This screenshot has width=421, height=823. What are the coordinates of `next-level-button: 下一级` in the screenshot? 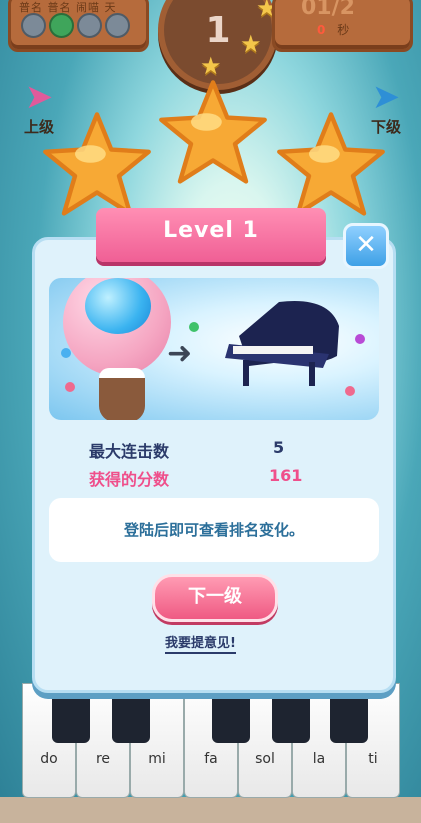 It's located at (215, 598).